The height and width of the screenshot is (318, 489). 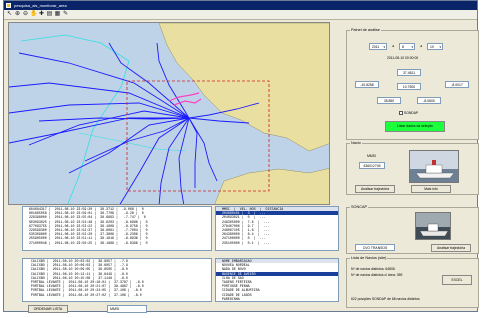 I want to click on sondap-panel: SONCAP CVO TRANSOS Analisar trajectória, so click(x=412, y=229).